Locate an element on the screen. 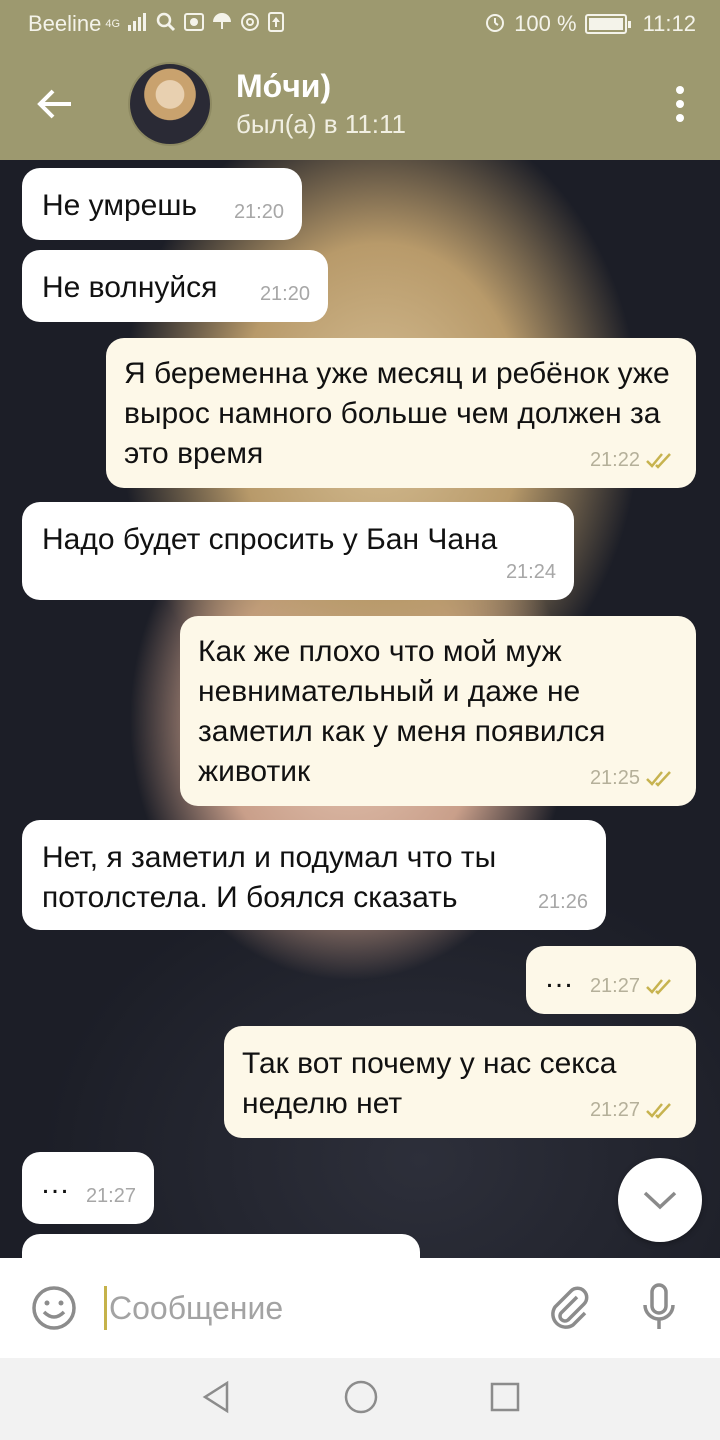 The width and height of the screenshot is (720, 1440). battery-fill is located at coordinates (605, 24).